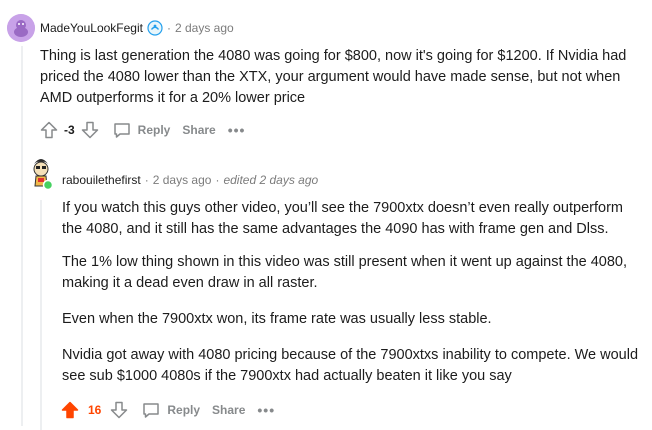 The image size is (652, 430). I want to click on reply-actions: 16 Reply Share •••, so click(169, 410).